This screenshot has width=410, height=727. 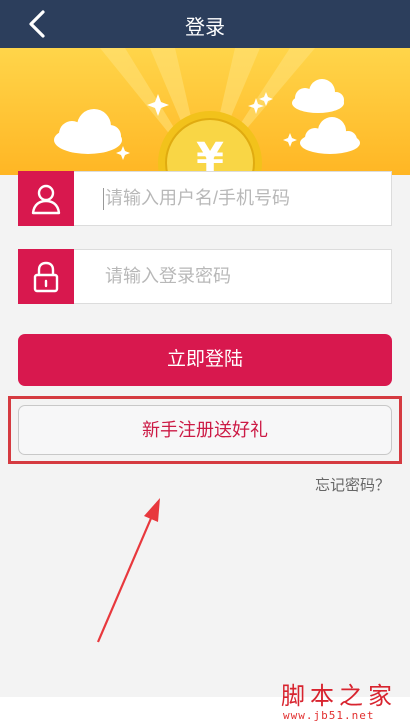 I want to click on text-caret, so click(x=103, y=199).